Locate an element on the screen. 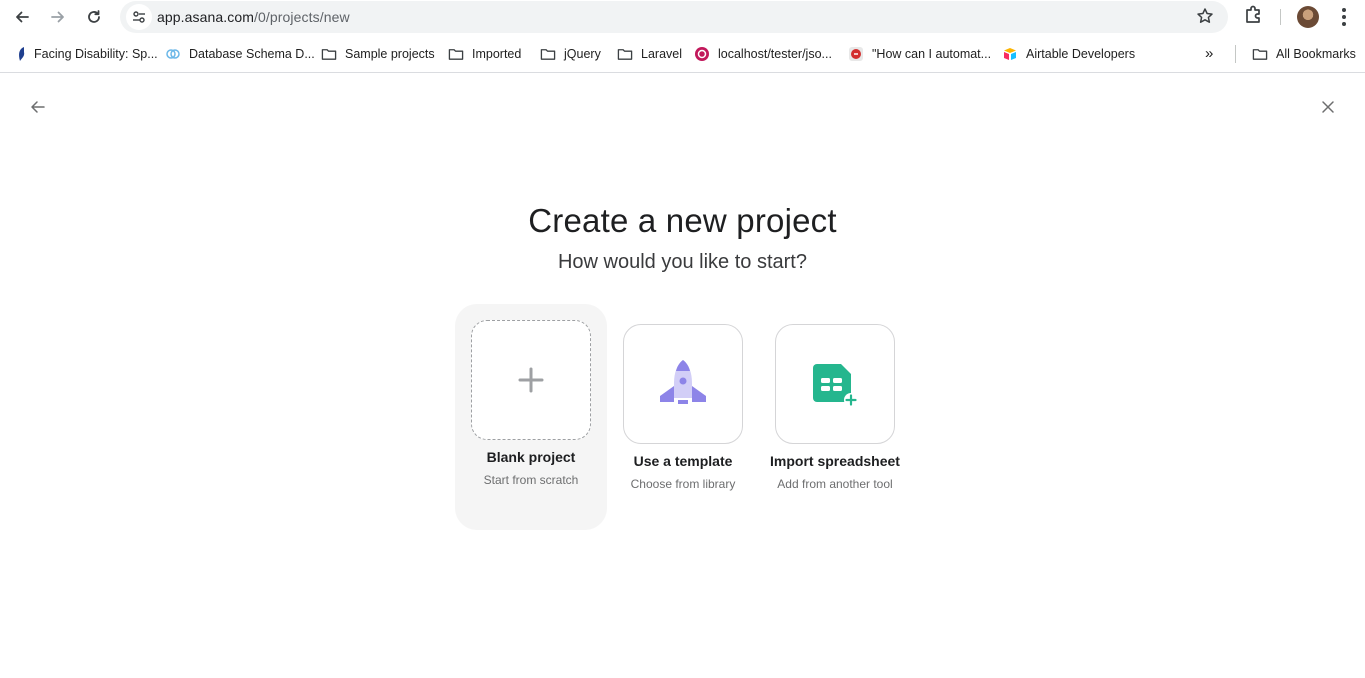 The width and height of the screenshot is (1365, 678). extensions-button is located at coordinates (1254, 17).